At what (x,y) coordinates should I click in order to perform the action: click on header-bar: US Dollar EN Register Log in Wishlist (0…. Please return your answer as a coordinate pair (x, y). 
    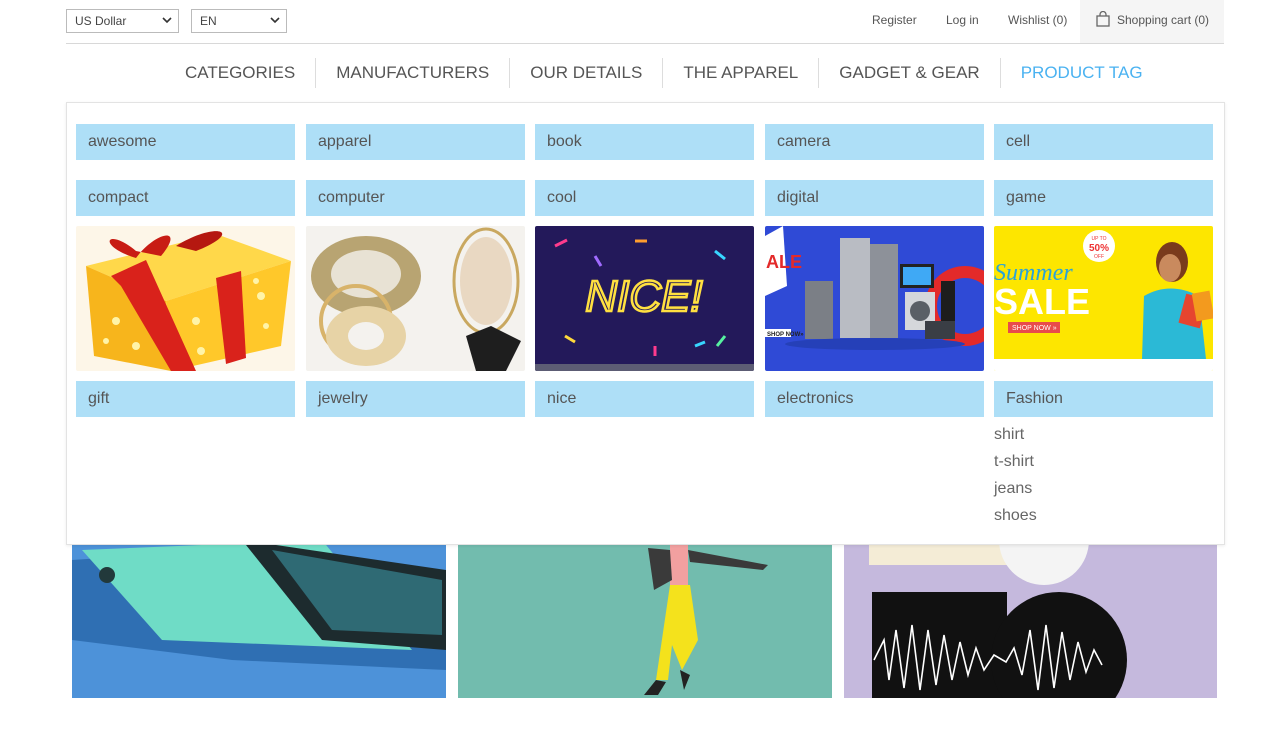
    Looking at the image, I should click on (645, 22).